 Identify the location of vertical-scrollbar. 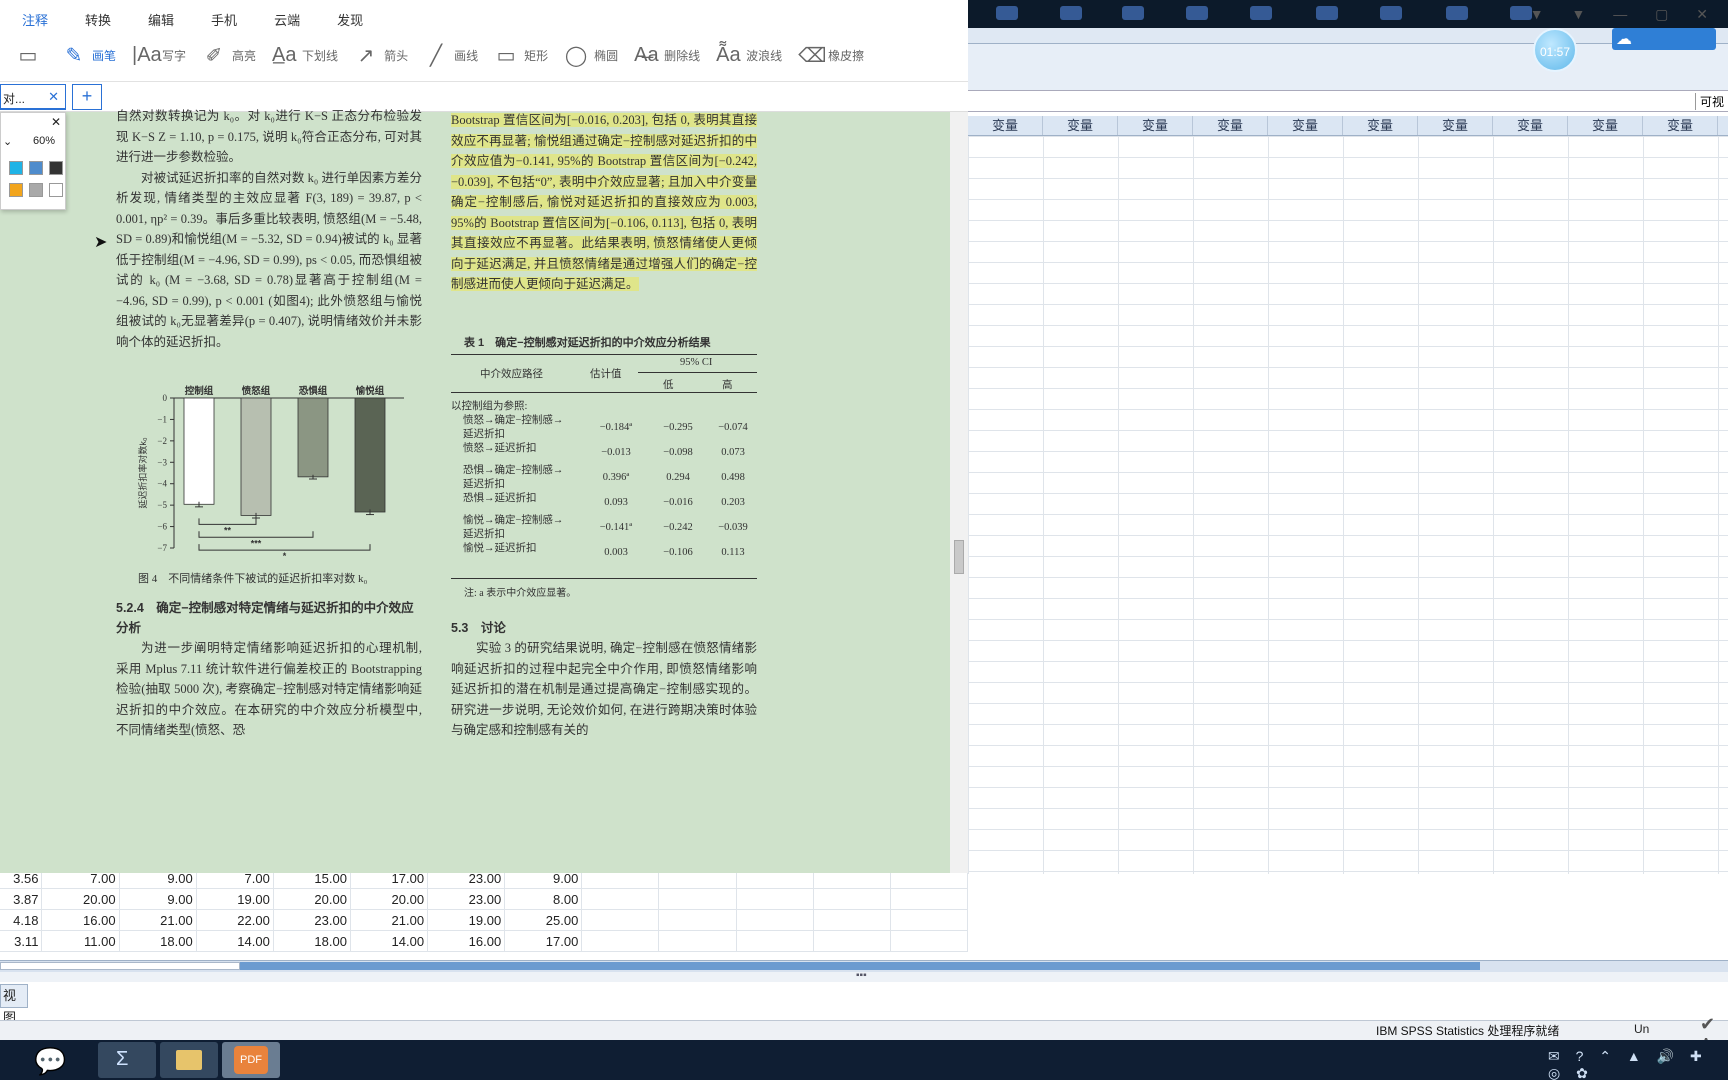
(959, 492).